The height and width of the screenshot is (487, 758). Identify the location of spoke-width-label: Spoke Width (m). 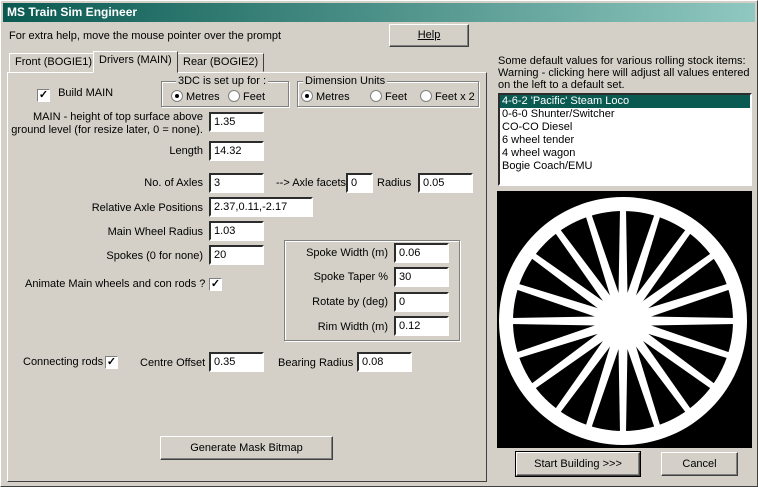
(347, 253).